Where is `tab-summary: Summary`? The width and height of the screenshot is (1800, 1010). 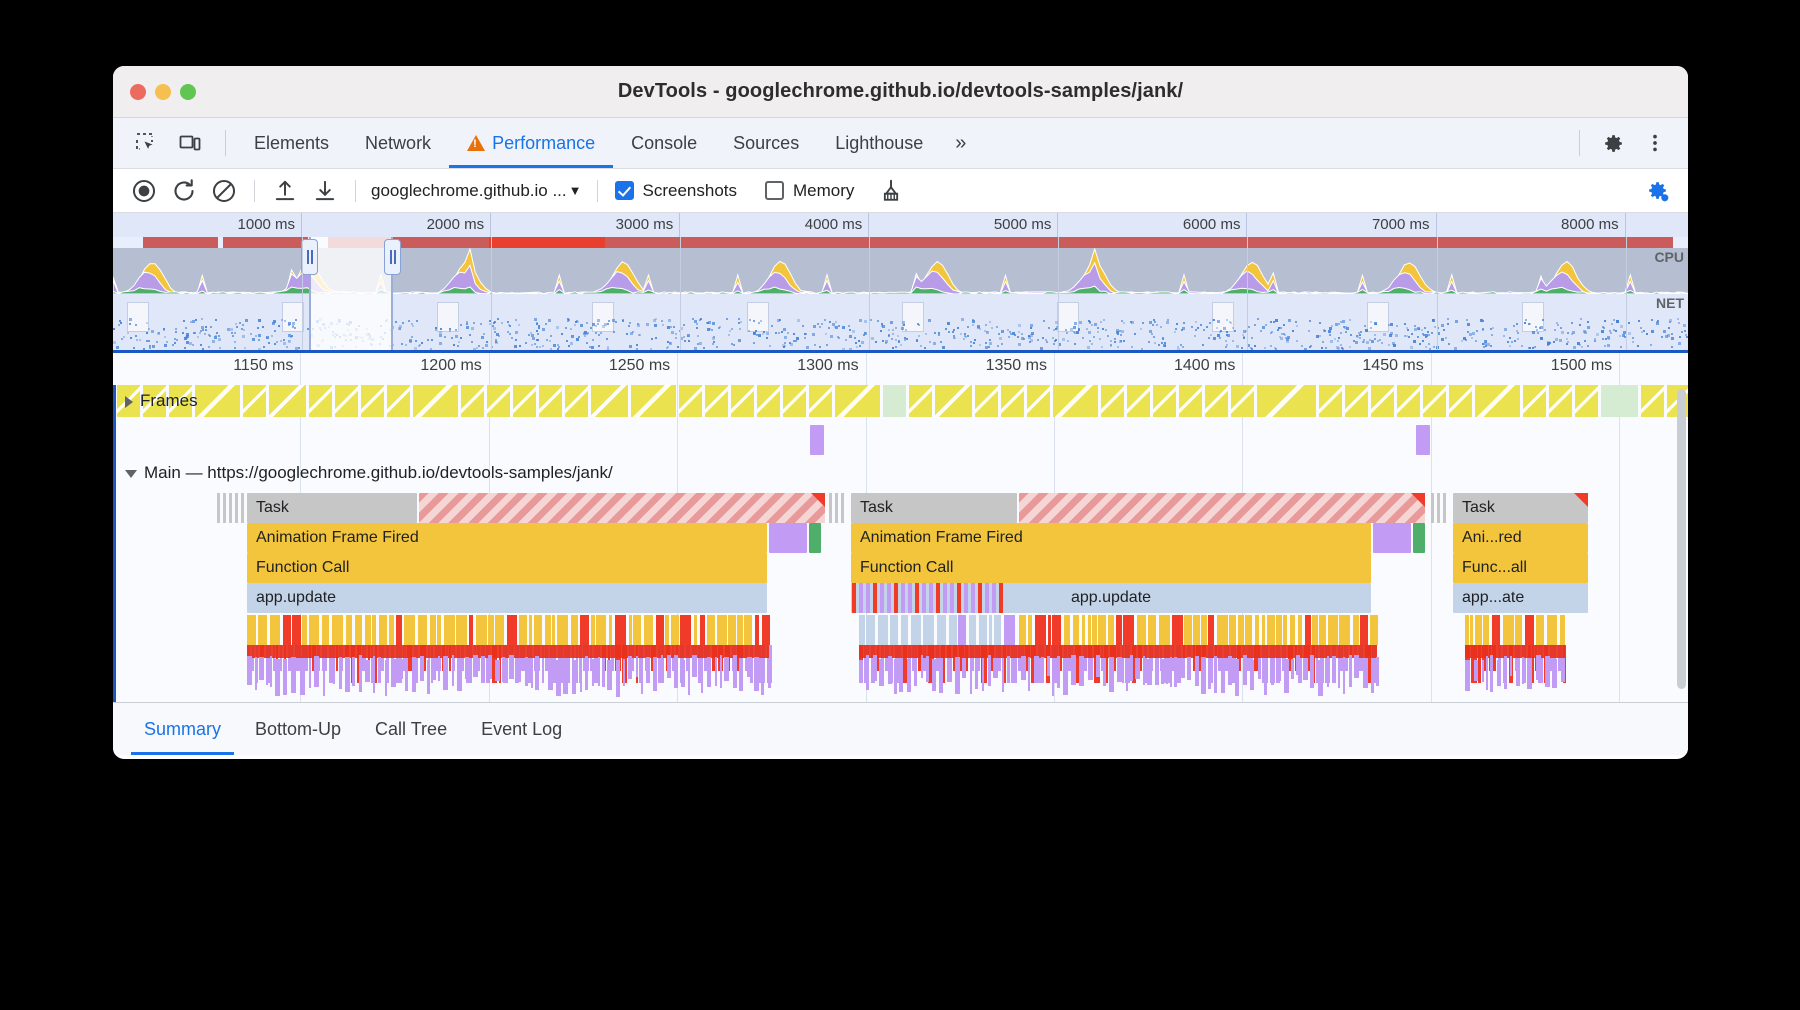 tab-summary: Summary is located at coordinates (182, 729).